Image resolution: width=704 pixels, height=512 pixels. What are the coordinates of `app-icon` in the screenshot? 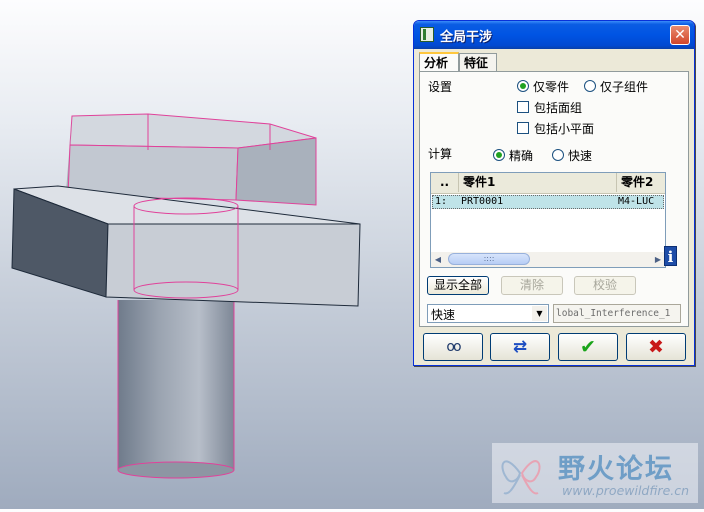 It's located at (427, 34).